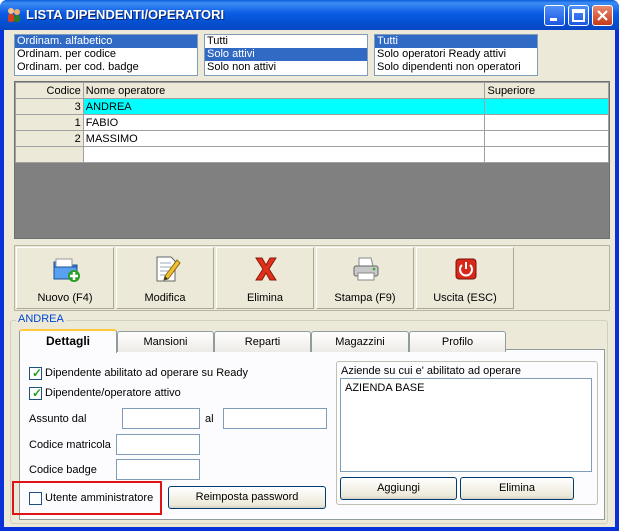 This screenshot has height=531, width=619. Describe the element at coordinates (49, 154) in the screenshot. I see `cell-codice` at that location.